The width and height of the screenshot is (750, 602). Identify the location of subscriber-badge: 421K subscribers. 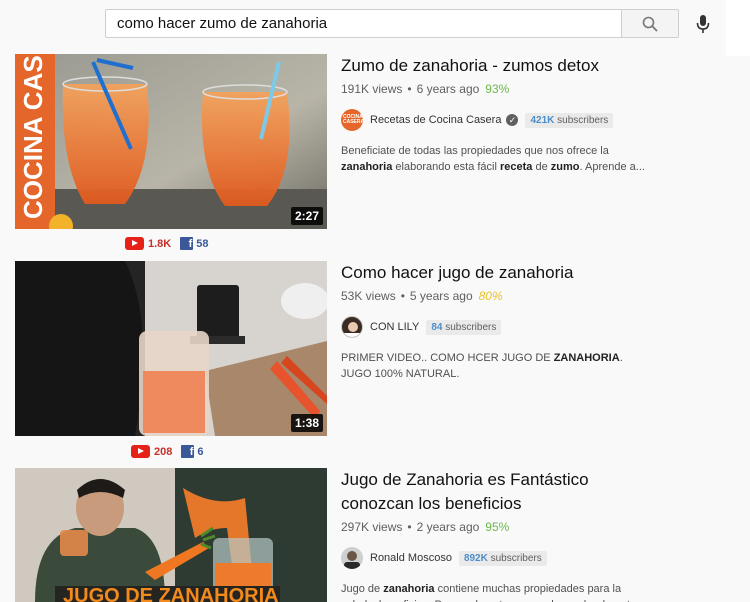
(569, 120).